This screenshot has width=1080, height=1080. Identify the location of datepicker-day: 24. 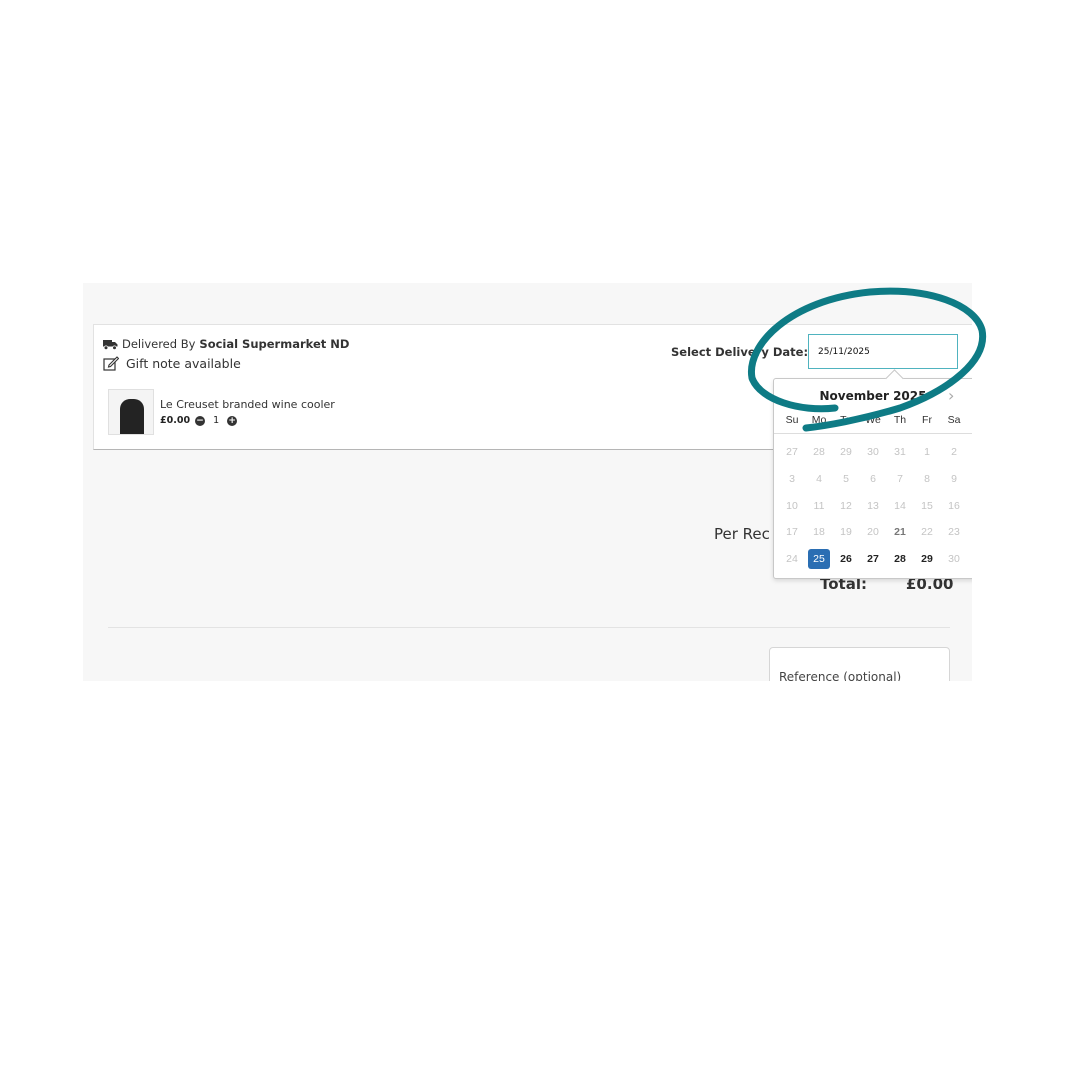
(792, 559).